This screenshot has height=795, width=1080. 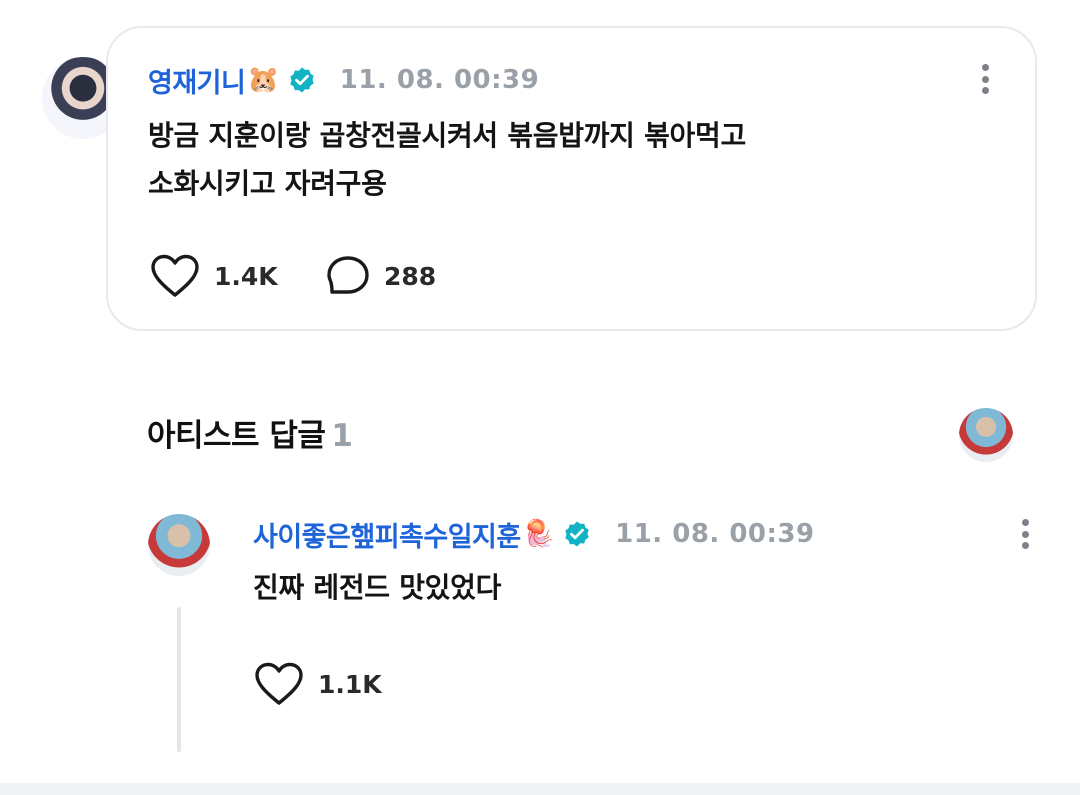 What do you see at coordinates (377, 587) in the screenshot?
I see `reply-body: 진짜 레전드 맛있었다` at bounding box center [377, 587].